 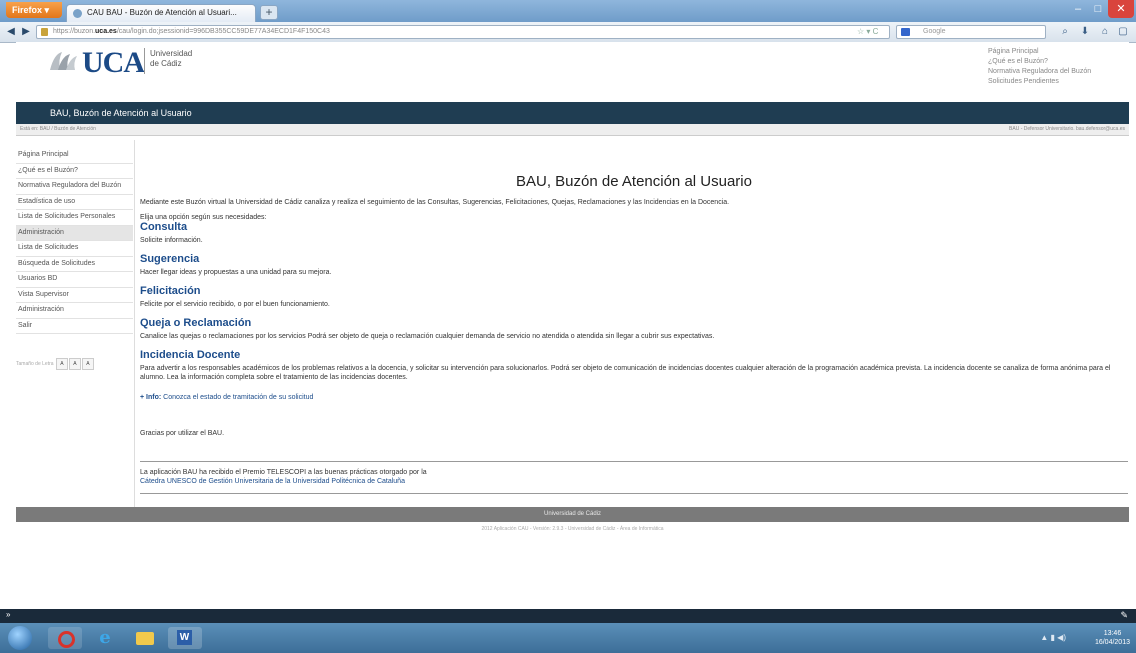 What do you see at coordinates (74, 326) in the screenshot?
I see `sidebar-item-salir: Salir` at bounding box center [74, 326].